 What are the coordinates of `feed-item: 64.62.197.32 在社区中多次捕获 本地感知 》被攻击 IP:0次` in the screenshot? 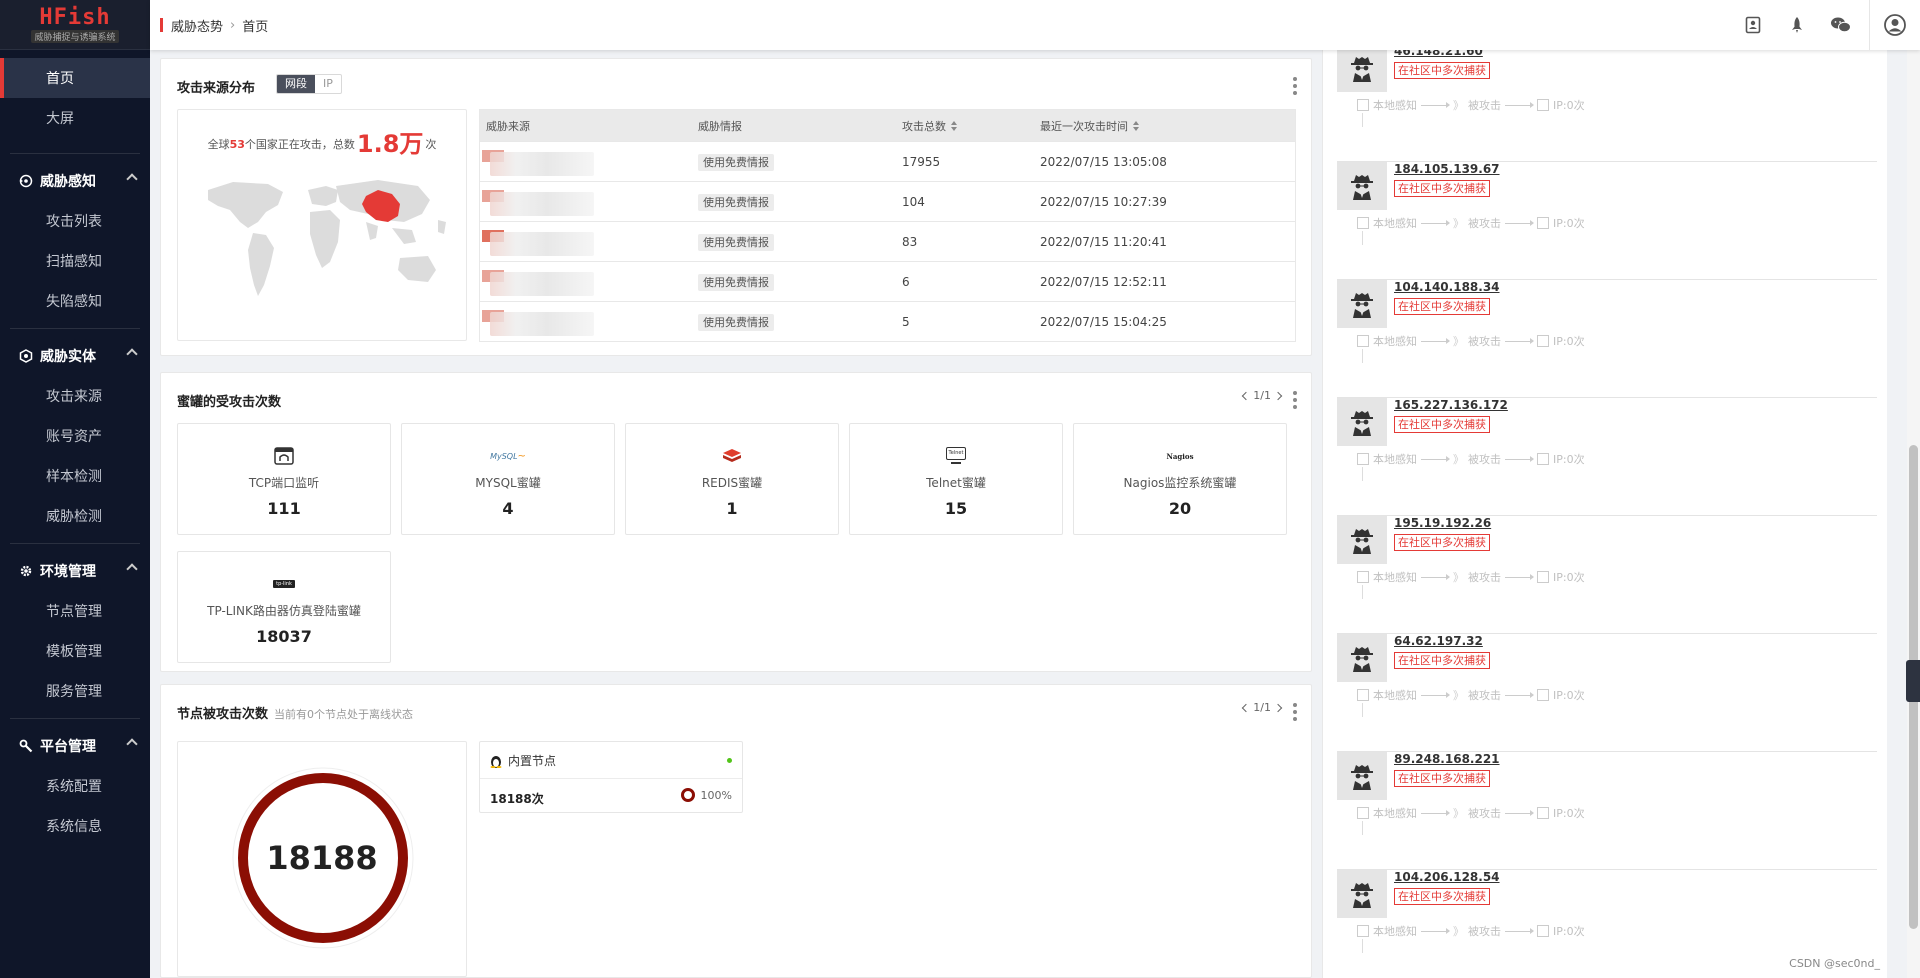 It's located at (1607, 693).